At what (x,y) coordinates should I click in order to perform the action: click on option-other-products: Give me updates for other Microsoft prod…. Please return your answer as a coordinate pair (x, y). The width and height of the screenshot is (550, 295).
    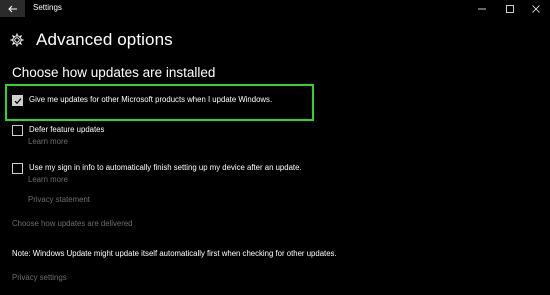
    Looking at the image, I should click on (142, 100).